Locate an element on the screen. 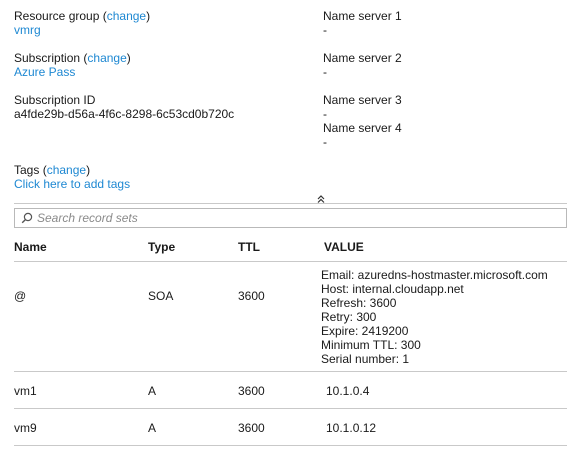  change-tags-link: change is located at coordinates (66, 170).